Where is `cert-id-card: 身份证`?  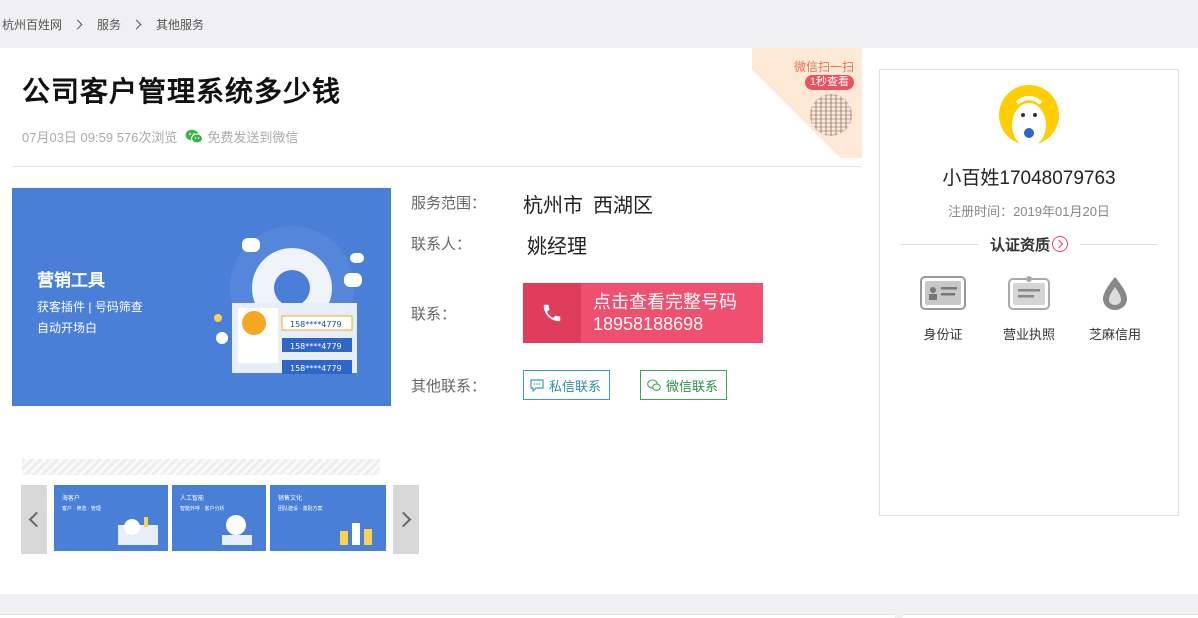 cert-id-card: 身份证 is located at coordinates (943, 309).